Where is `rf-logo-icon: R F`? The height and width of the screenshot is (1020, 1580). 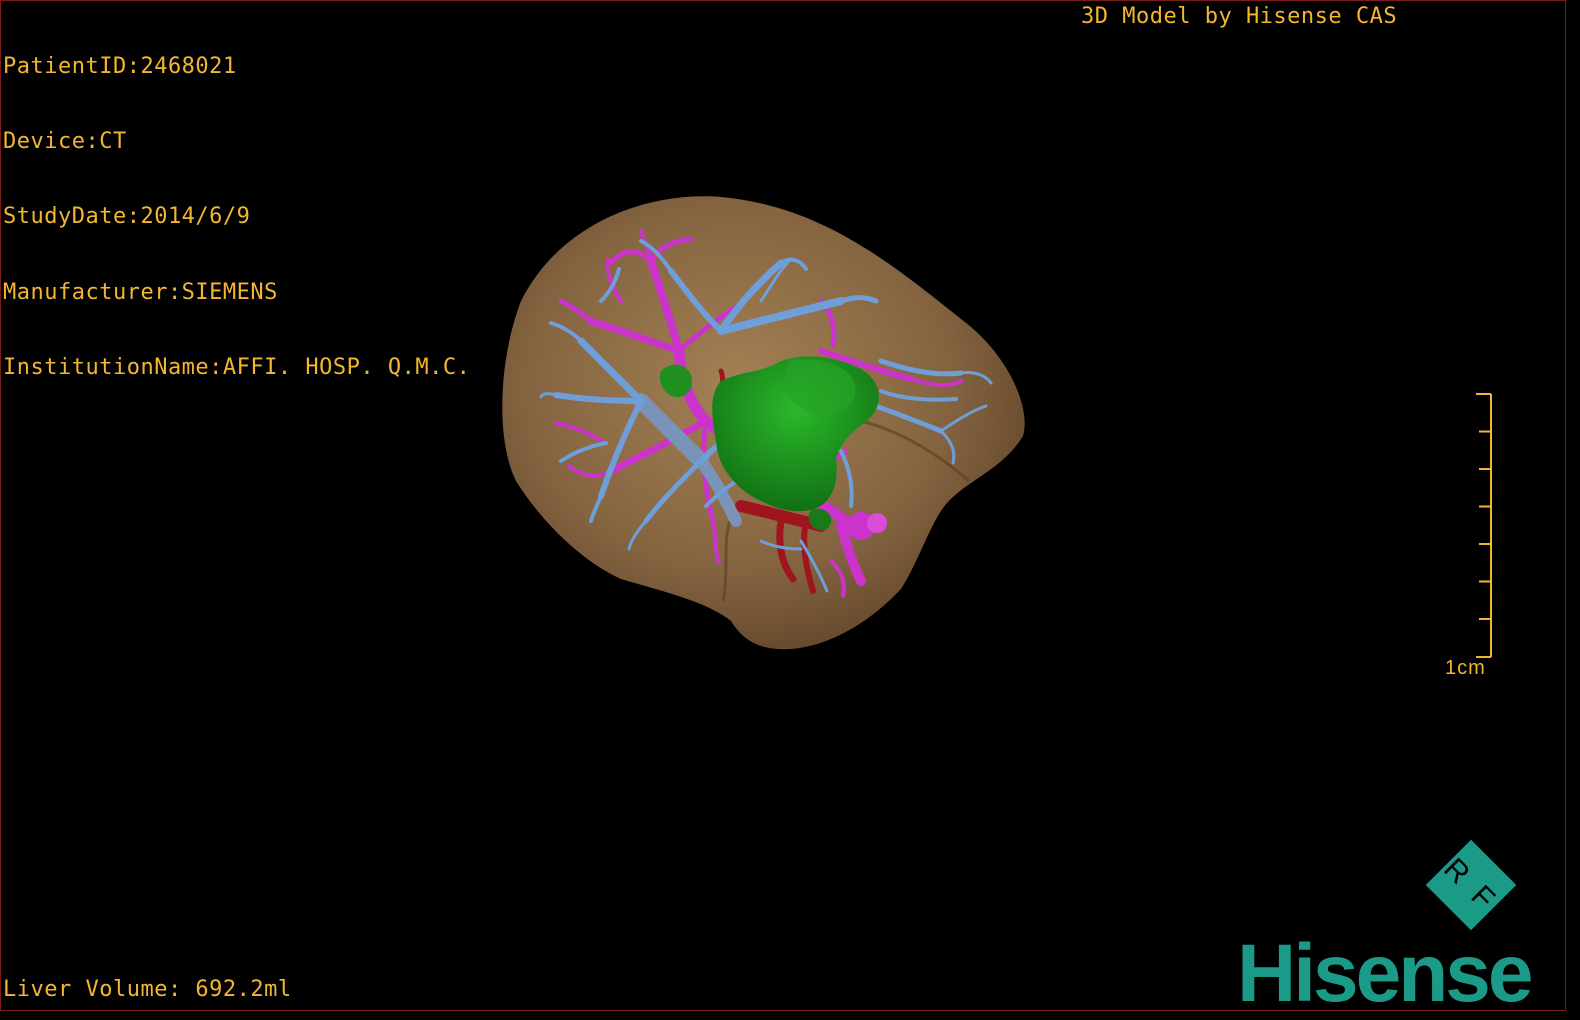 rf-logo-icon: R F is located at coordinates (1471, 885).